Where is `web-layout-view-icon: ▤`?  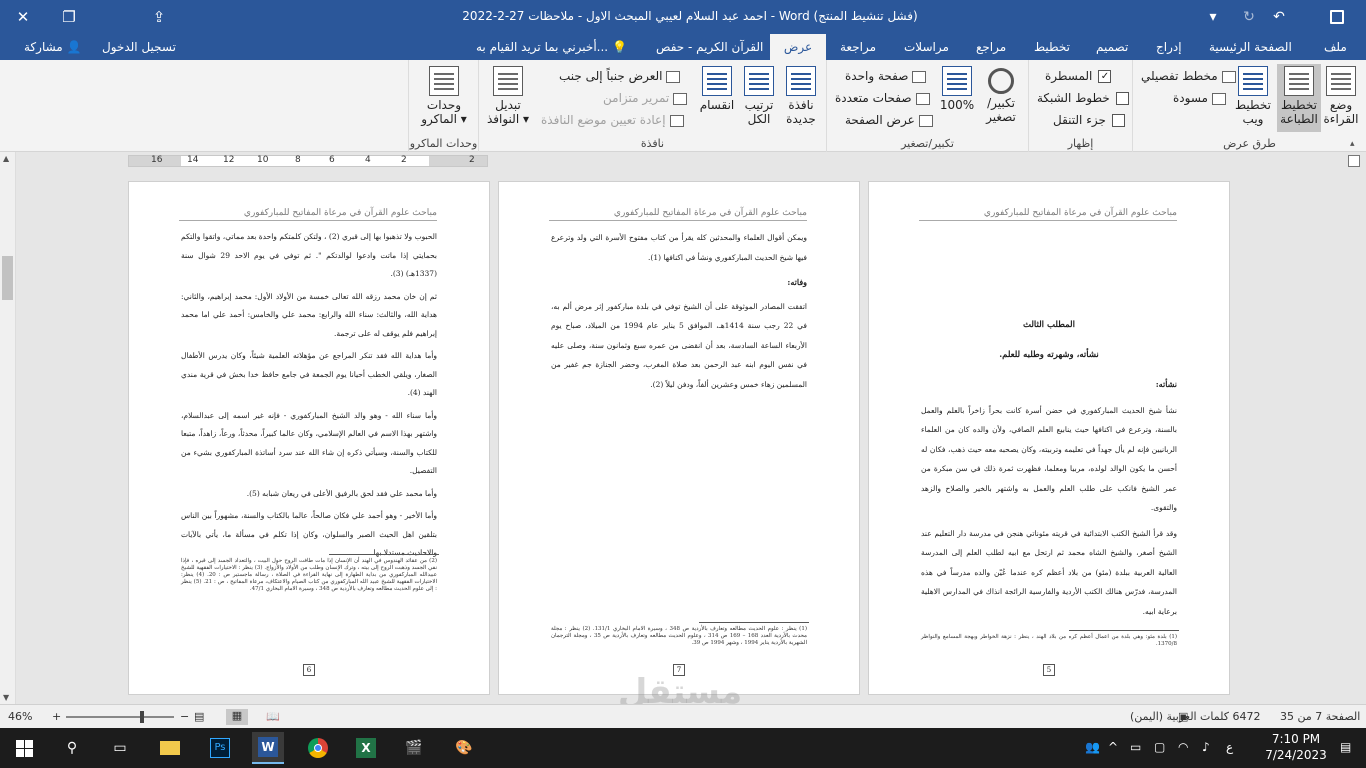 web-layout-view-icon: ▤ is located at coordinates (199, 716).